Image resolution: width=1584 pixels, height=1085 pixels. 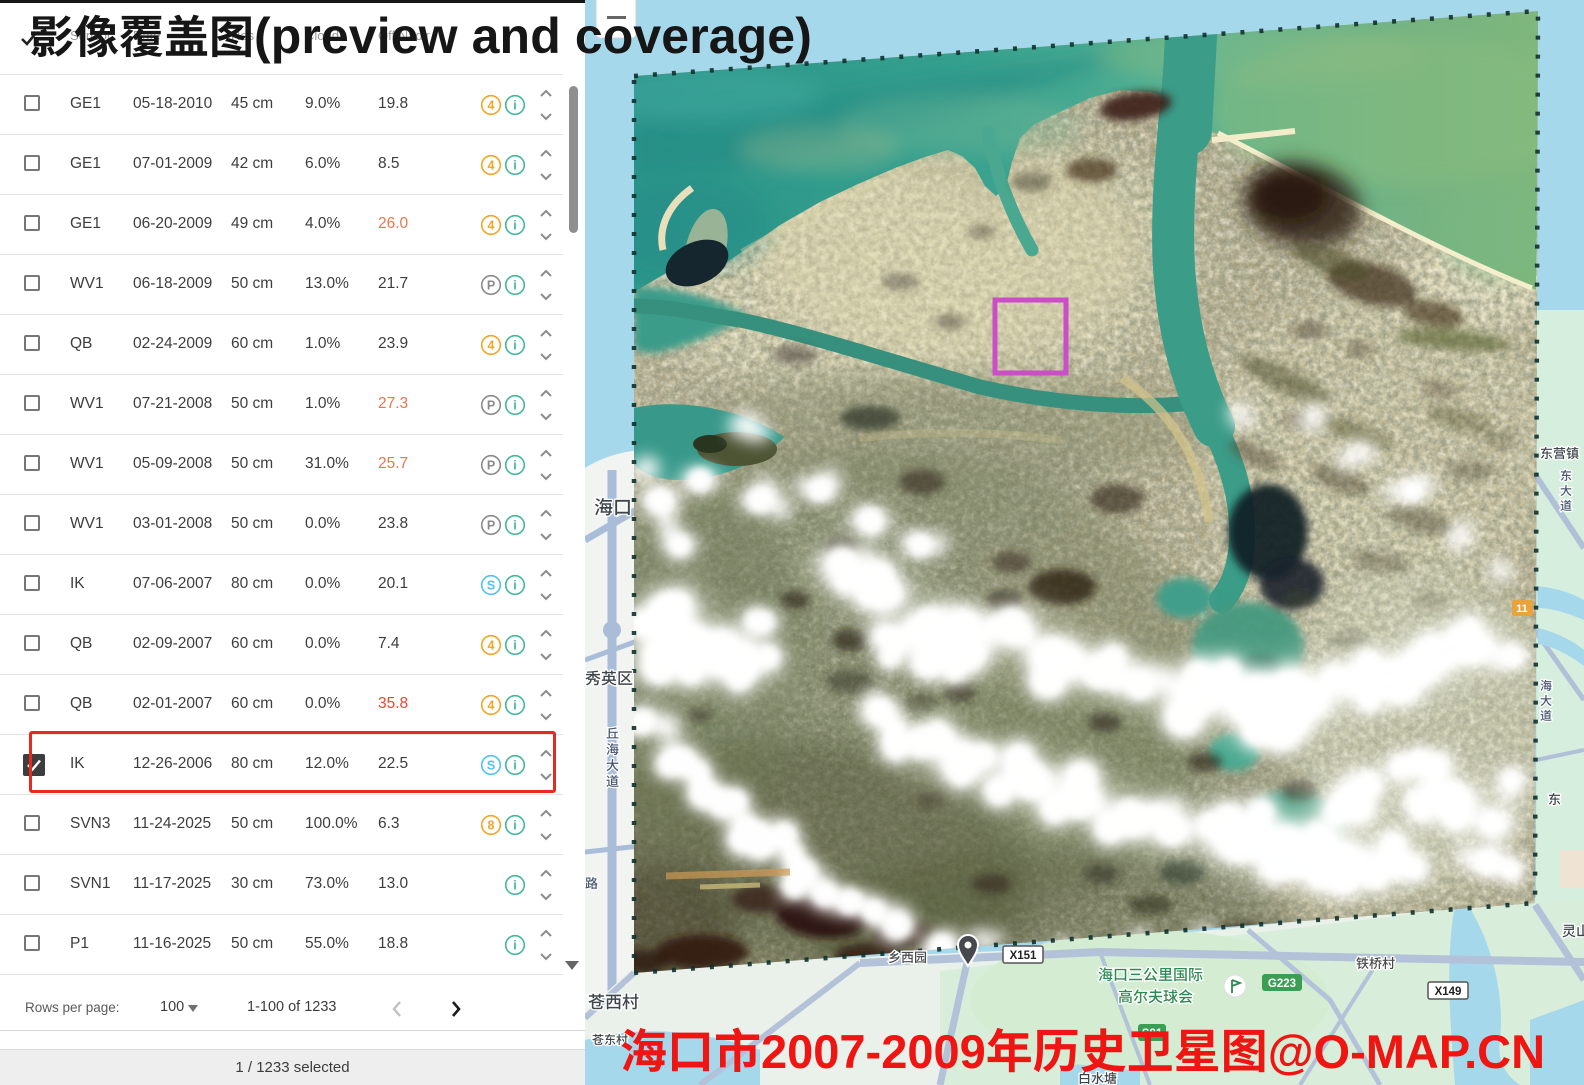 What do you see at coordinates (491, 825) in the screenshot?
I see `svg-text: 8` at bounding box center [491, 825].